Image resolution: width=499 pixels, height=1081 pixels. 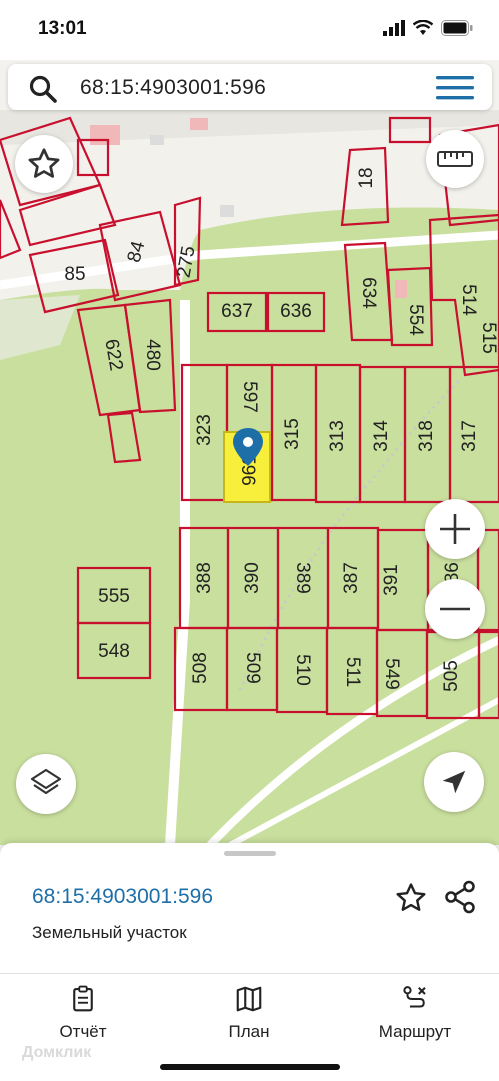 I want to click on parcel-label: 85, so click(x=74, y=274).